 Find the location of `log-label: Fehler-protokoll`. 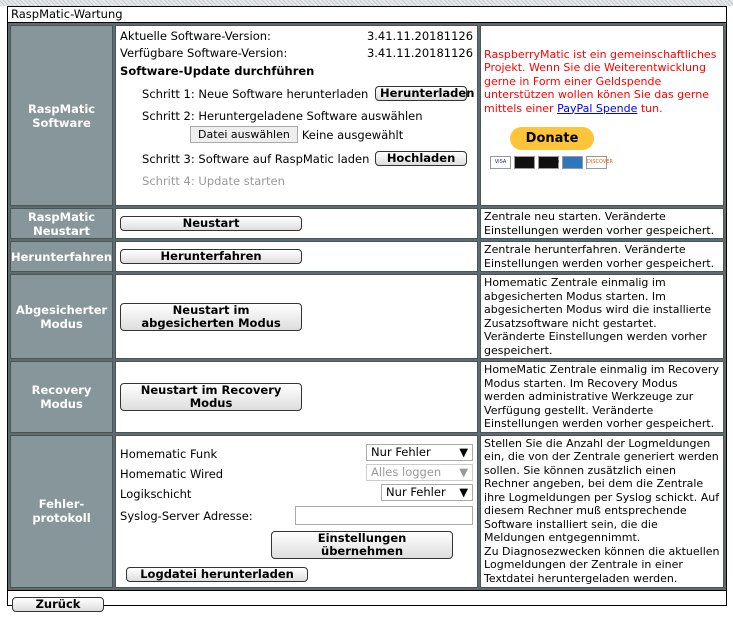

log-label: Fehler-protokoll is located at coordinates (62, 511).